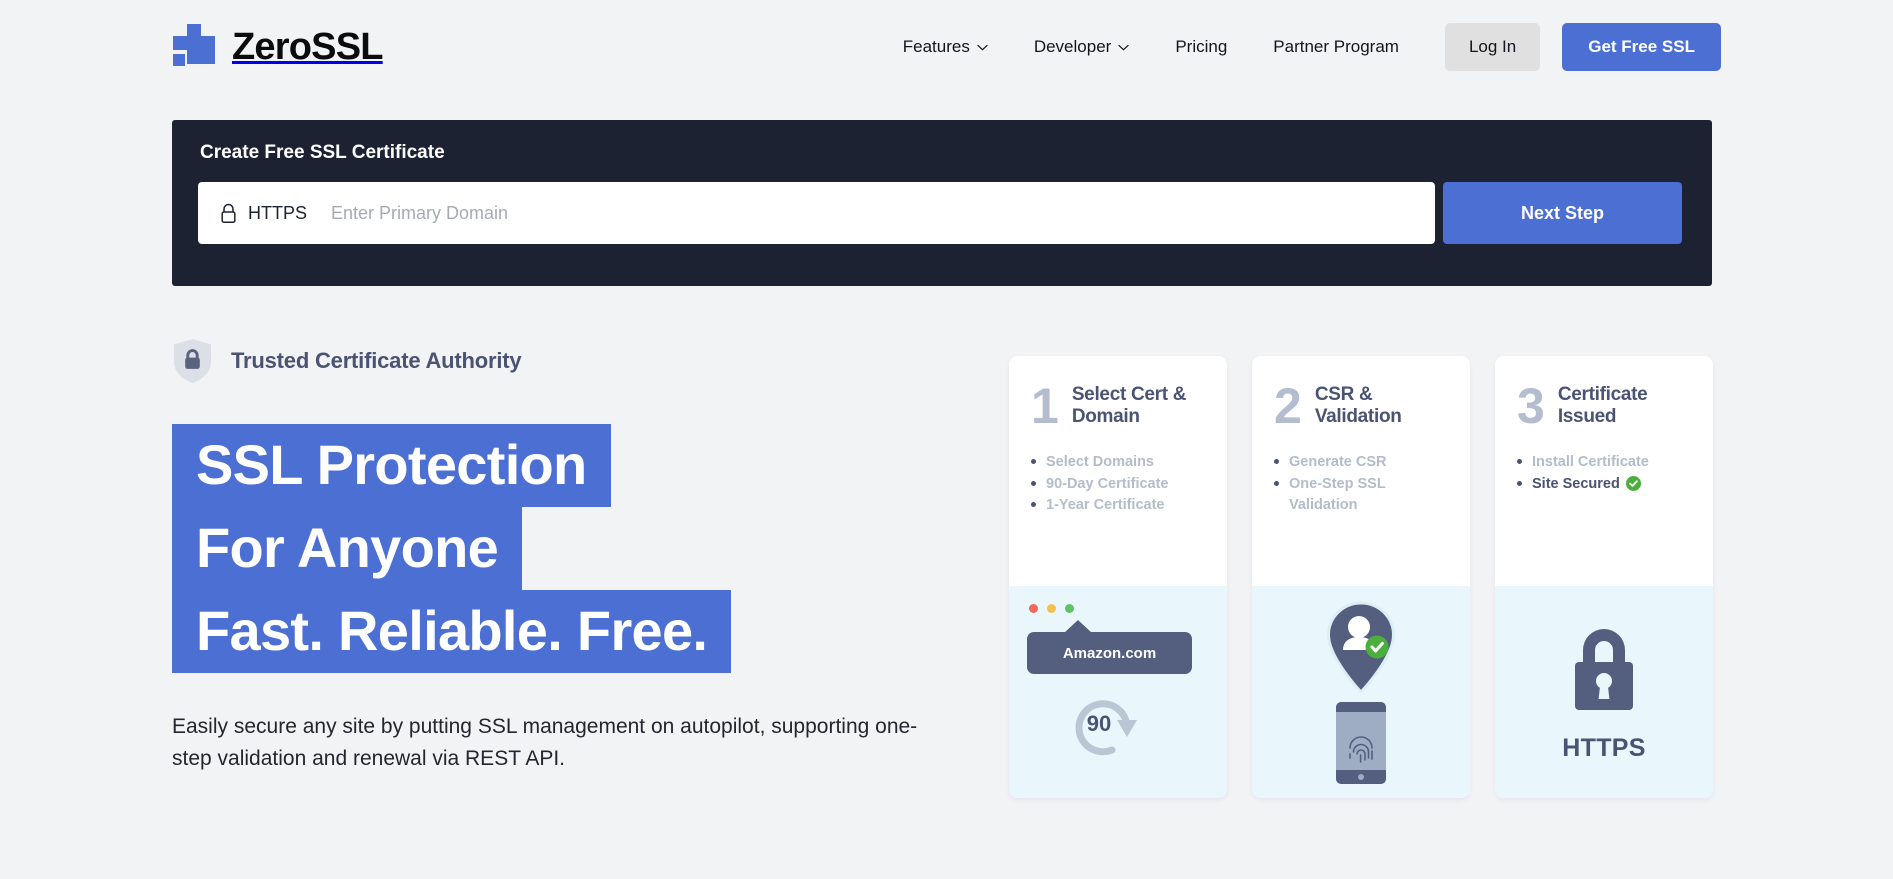 This screenshot has height=879, width=1893. I want to click on headline-line-3: Fast. Reliable. Free., so click(452, 631).